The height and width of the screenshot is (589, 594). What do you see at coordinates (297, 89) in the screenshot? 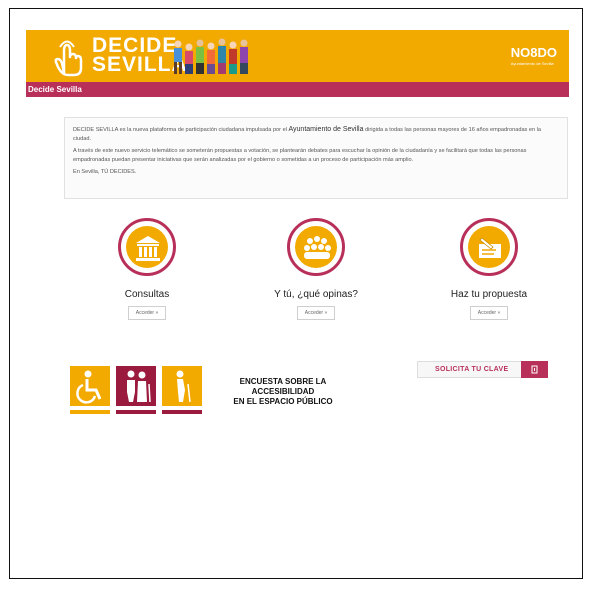
I see `breadcrumb-bar: Decide Sevilla` at bounding box center [297, 89].